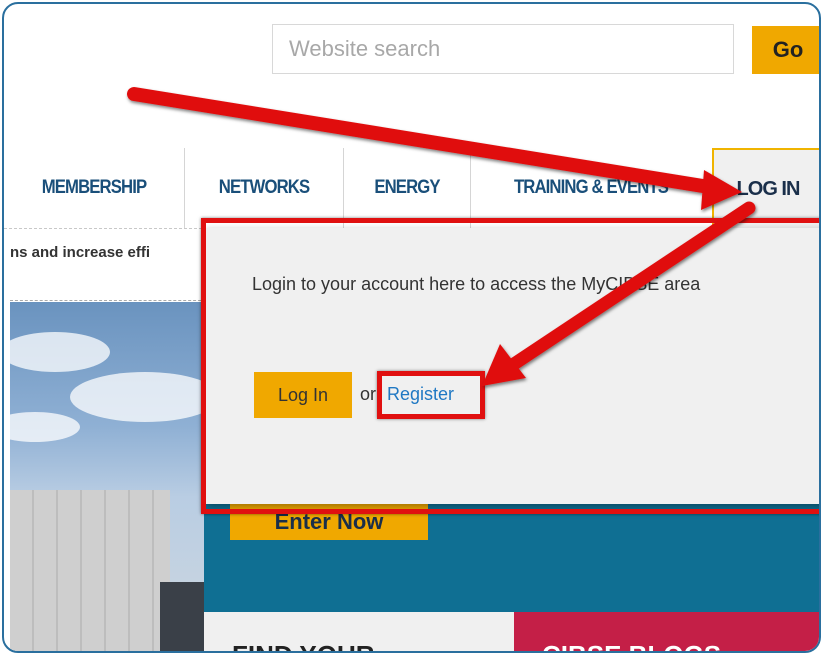 Image resolution: width=823 pixels, height=653 pixels. What do you see at coordinates (421, 140) in the screenshot?
I see `arrow-to-login-icon` at bounding box center [421, 140].